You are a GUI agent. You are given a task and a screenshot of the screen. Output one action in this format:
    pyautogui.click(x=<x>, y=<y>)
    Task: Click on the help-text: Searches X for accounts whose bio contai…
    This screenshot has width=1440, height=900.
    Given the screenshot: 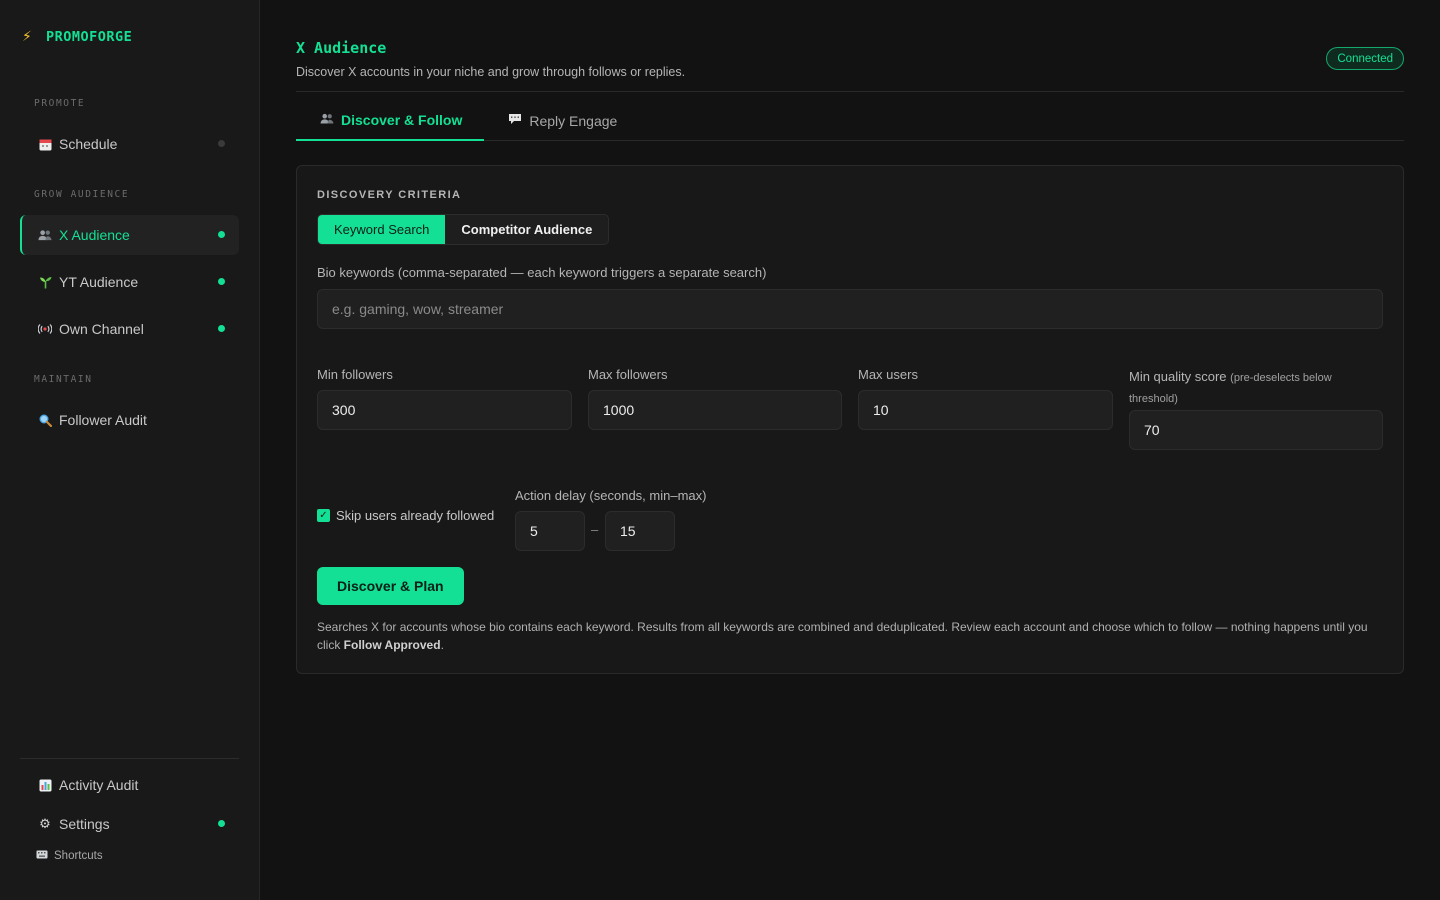 What is the action you would take?
    pyautogui.click(x=847, y=636)
    